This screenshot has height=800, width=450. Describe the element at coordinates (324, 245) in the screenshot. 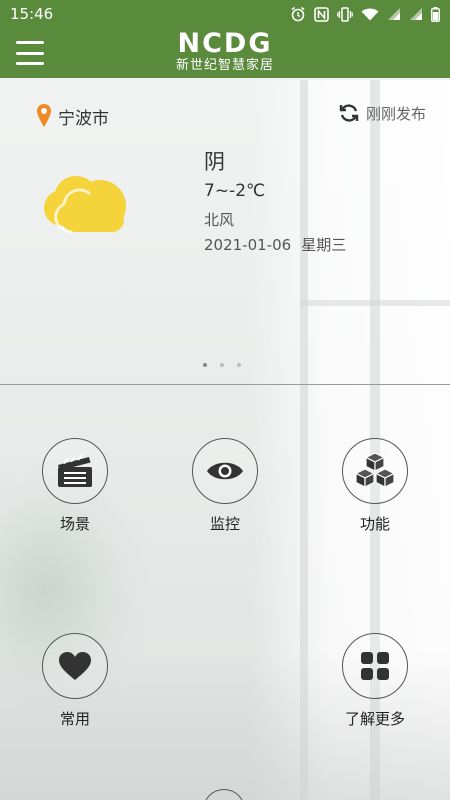

I see `weekday-text: 星期三` at that location.